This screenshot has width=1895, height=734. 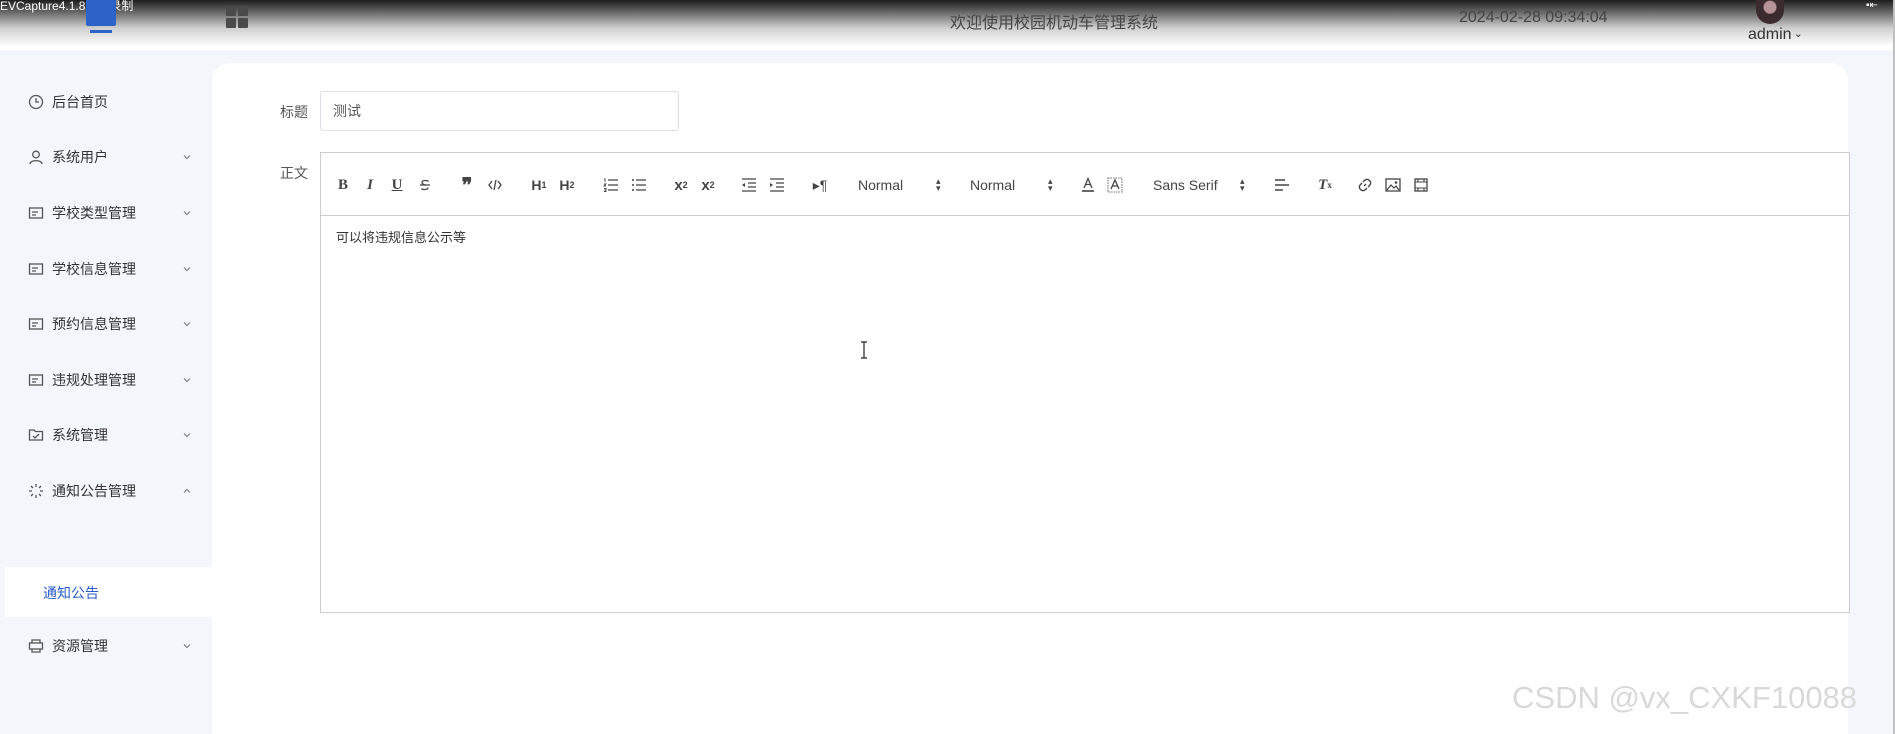 I want to click on grid-menu-icon, so click(x=237, y=17).